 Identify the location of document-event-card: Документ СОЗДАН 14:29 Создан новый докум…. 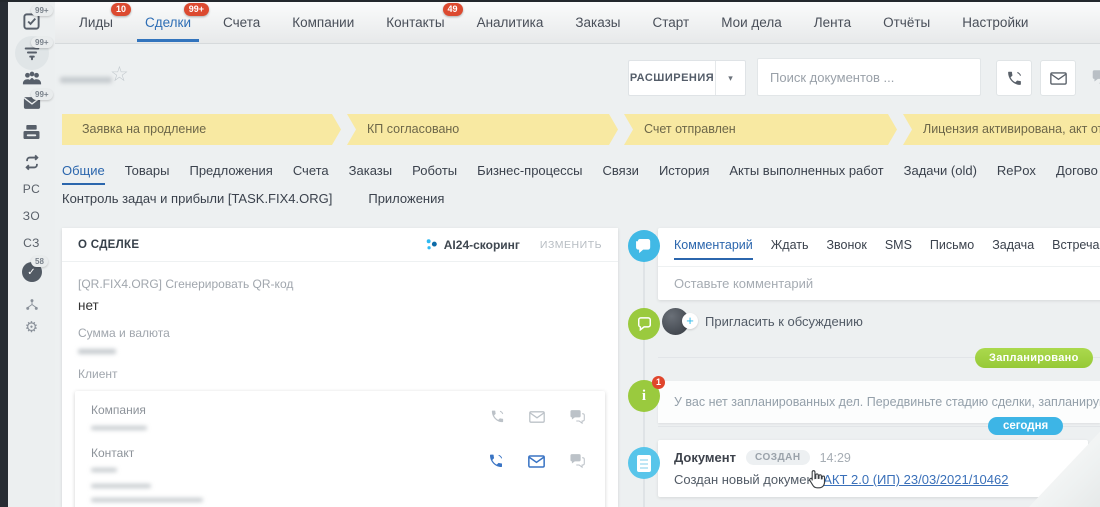
(873, 468).